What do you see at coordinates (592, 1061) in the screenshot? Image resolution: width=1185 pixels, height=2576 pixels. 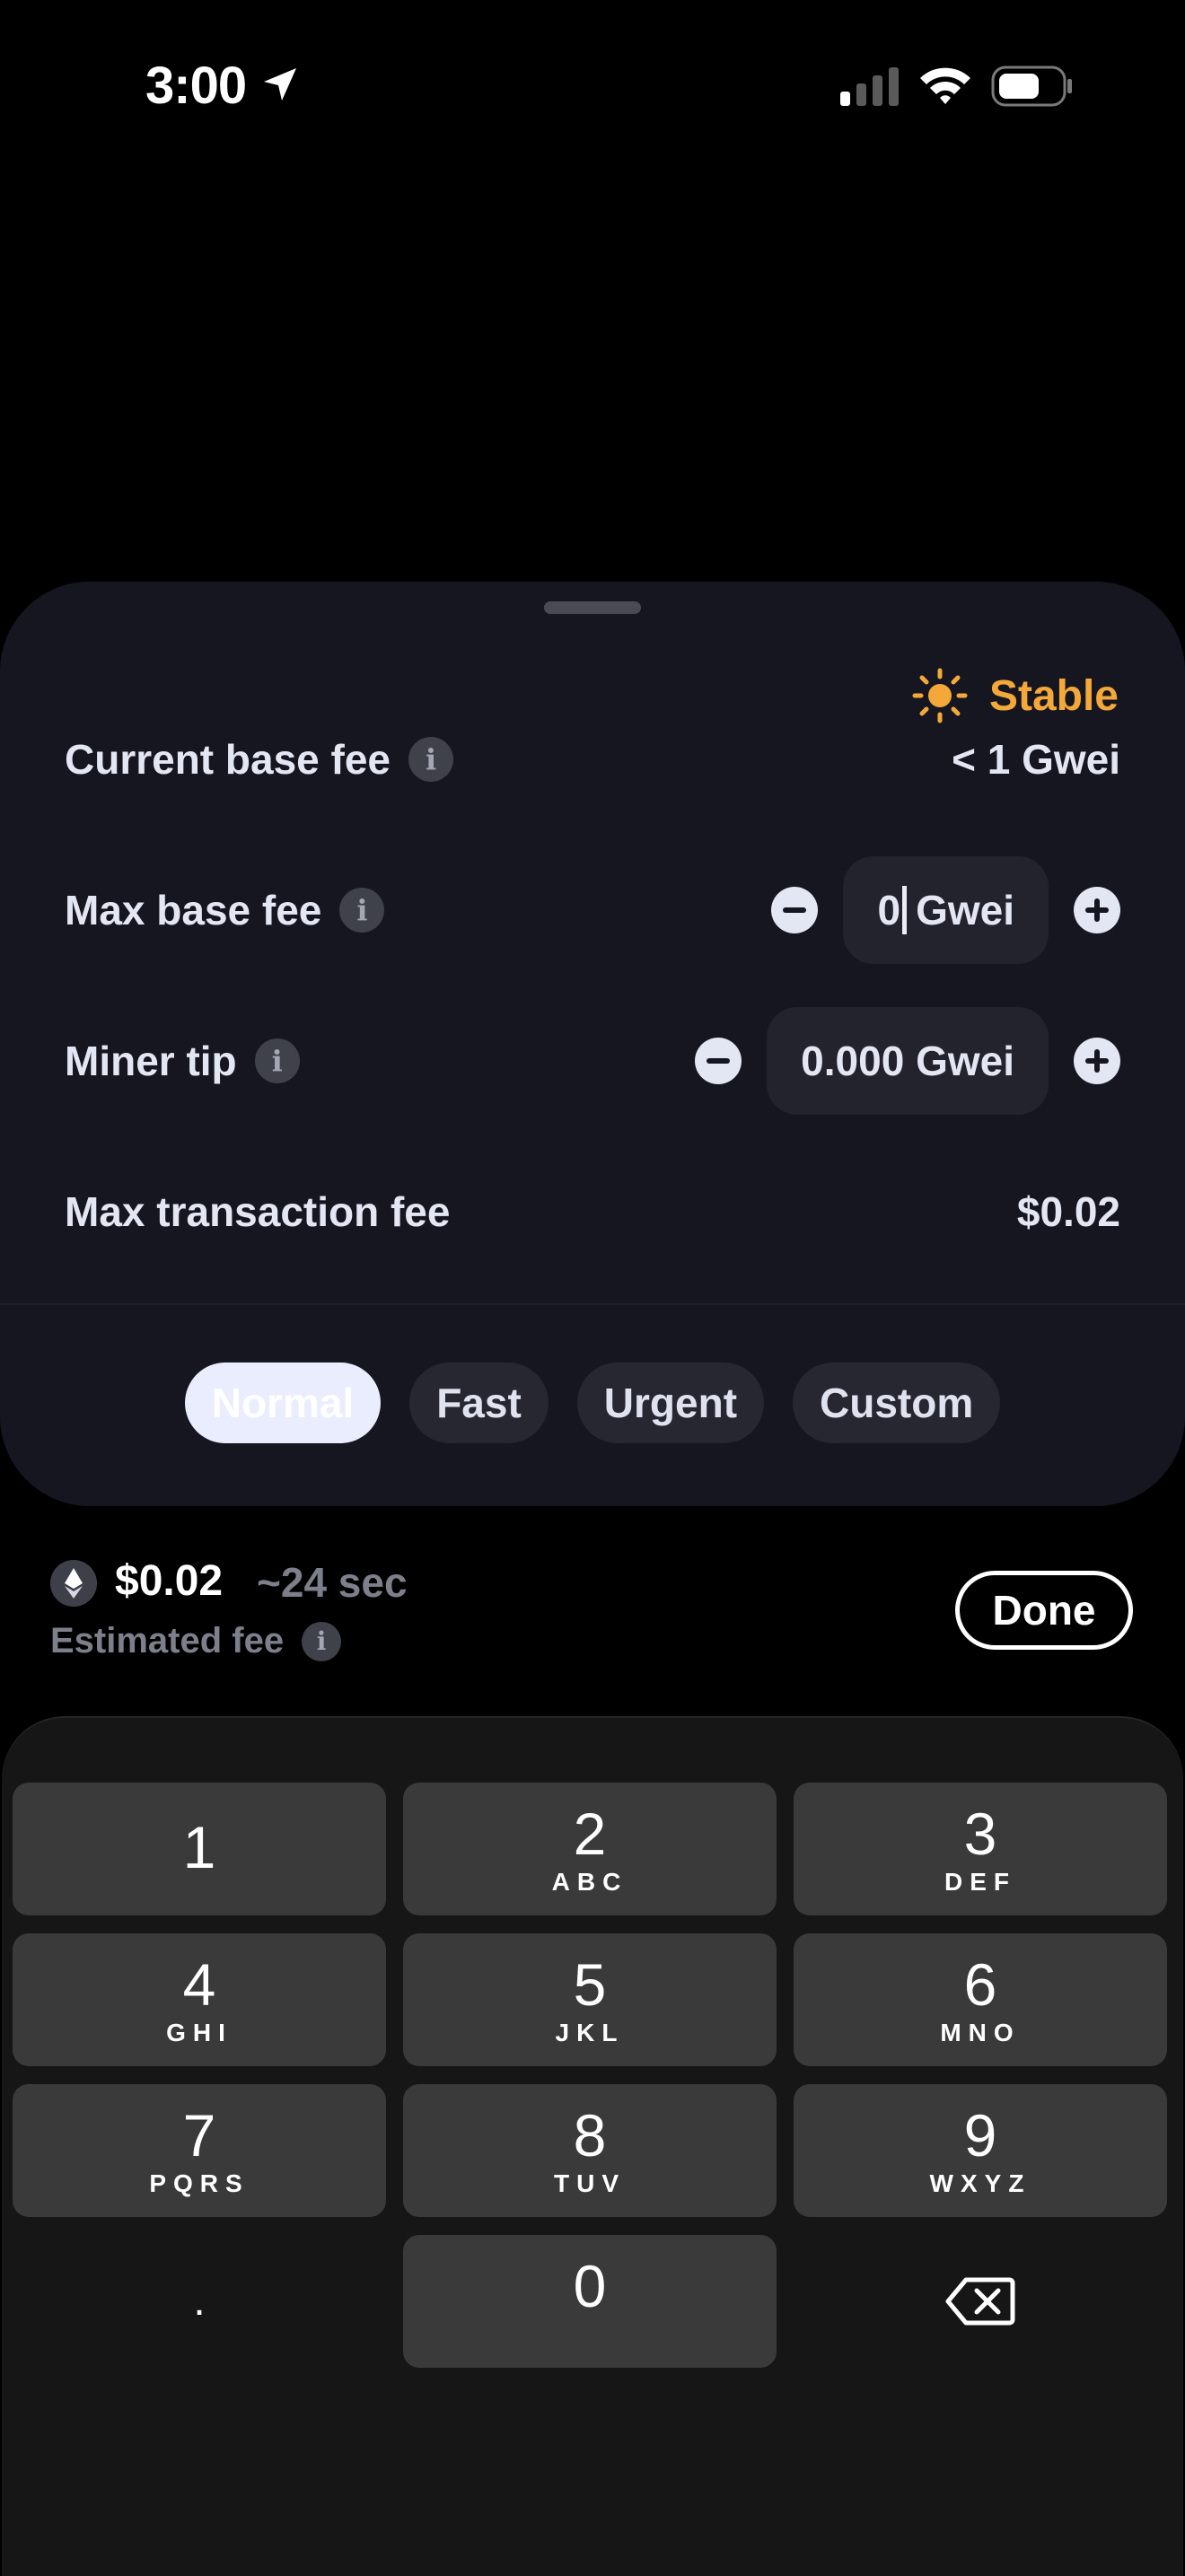 I see `miner-tip-row: Miner tip i 0.000 Gwei` at bounding box center [592, 1061].